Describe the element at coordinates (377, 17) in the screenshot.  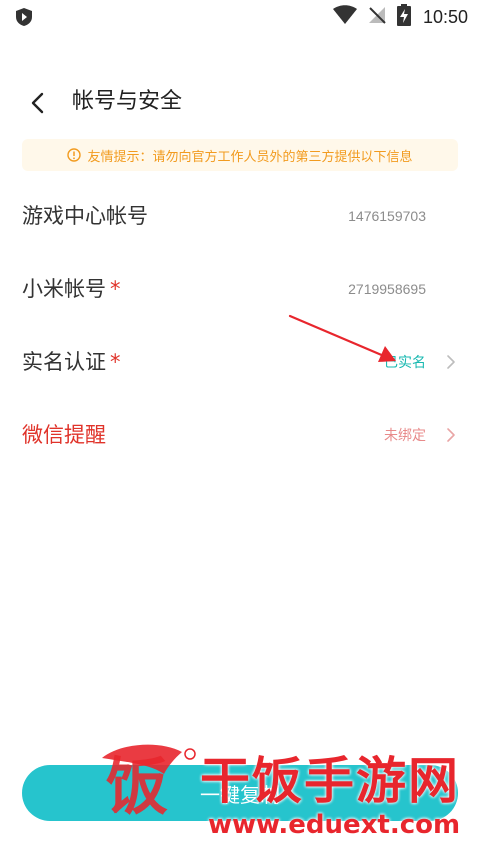
I see `no-signal-icon` at that location.